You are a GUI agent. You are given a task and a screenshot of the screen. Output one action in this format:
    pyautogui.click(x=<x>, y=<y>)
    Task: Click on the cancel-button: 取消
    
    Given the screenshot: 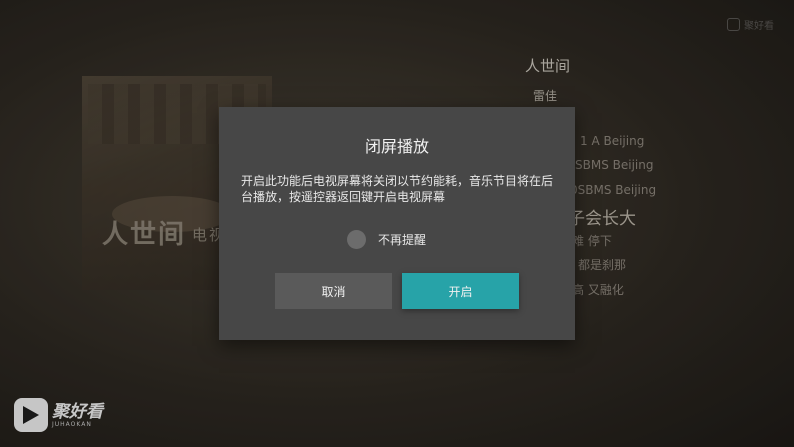 What is the action you would take?
    pyautogui.click(x=333, y=291)
    